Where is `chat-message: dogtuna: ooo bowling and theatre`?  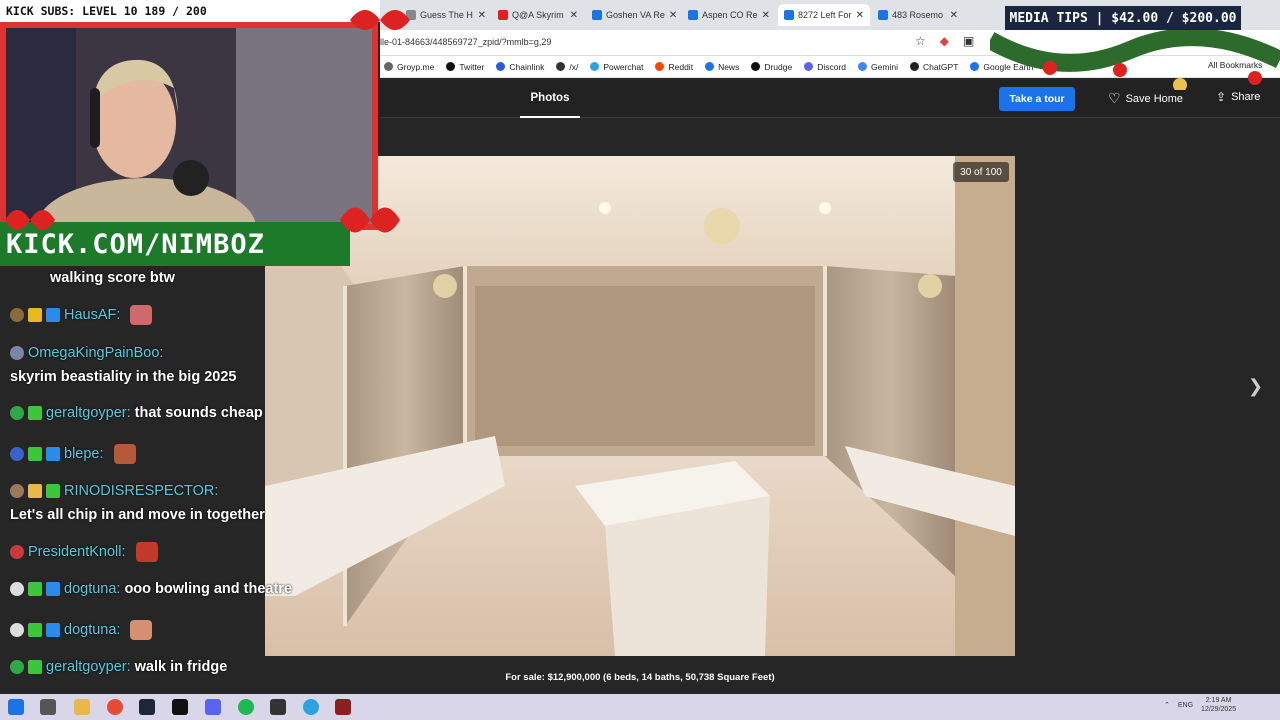 chat-message: dogtuna: ooo bowling and theatre is located at coordinates (151, 589).